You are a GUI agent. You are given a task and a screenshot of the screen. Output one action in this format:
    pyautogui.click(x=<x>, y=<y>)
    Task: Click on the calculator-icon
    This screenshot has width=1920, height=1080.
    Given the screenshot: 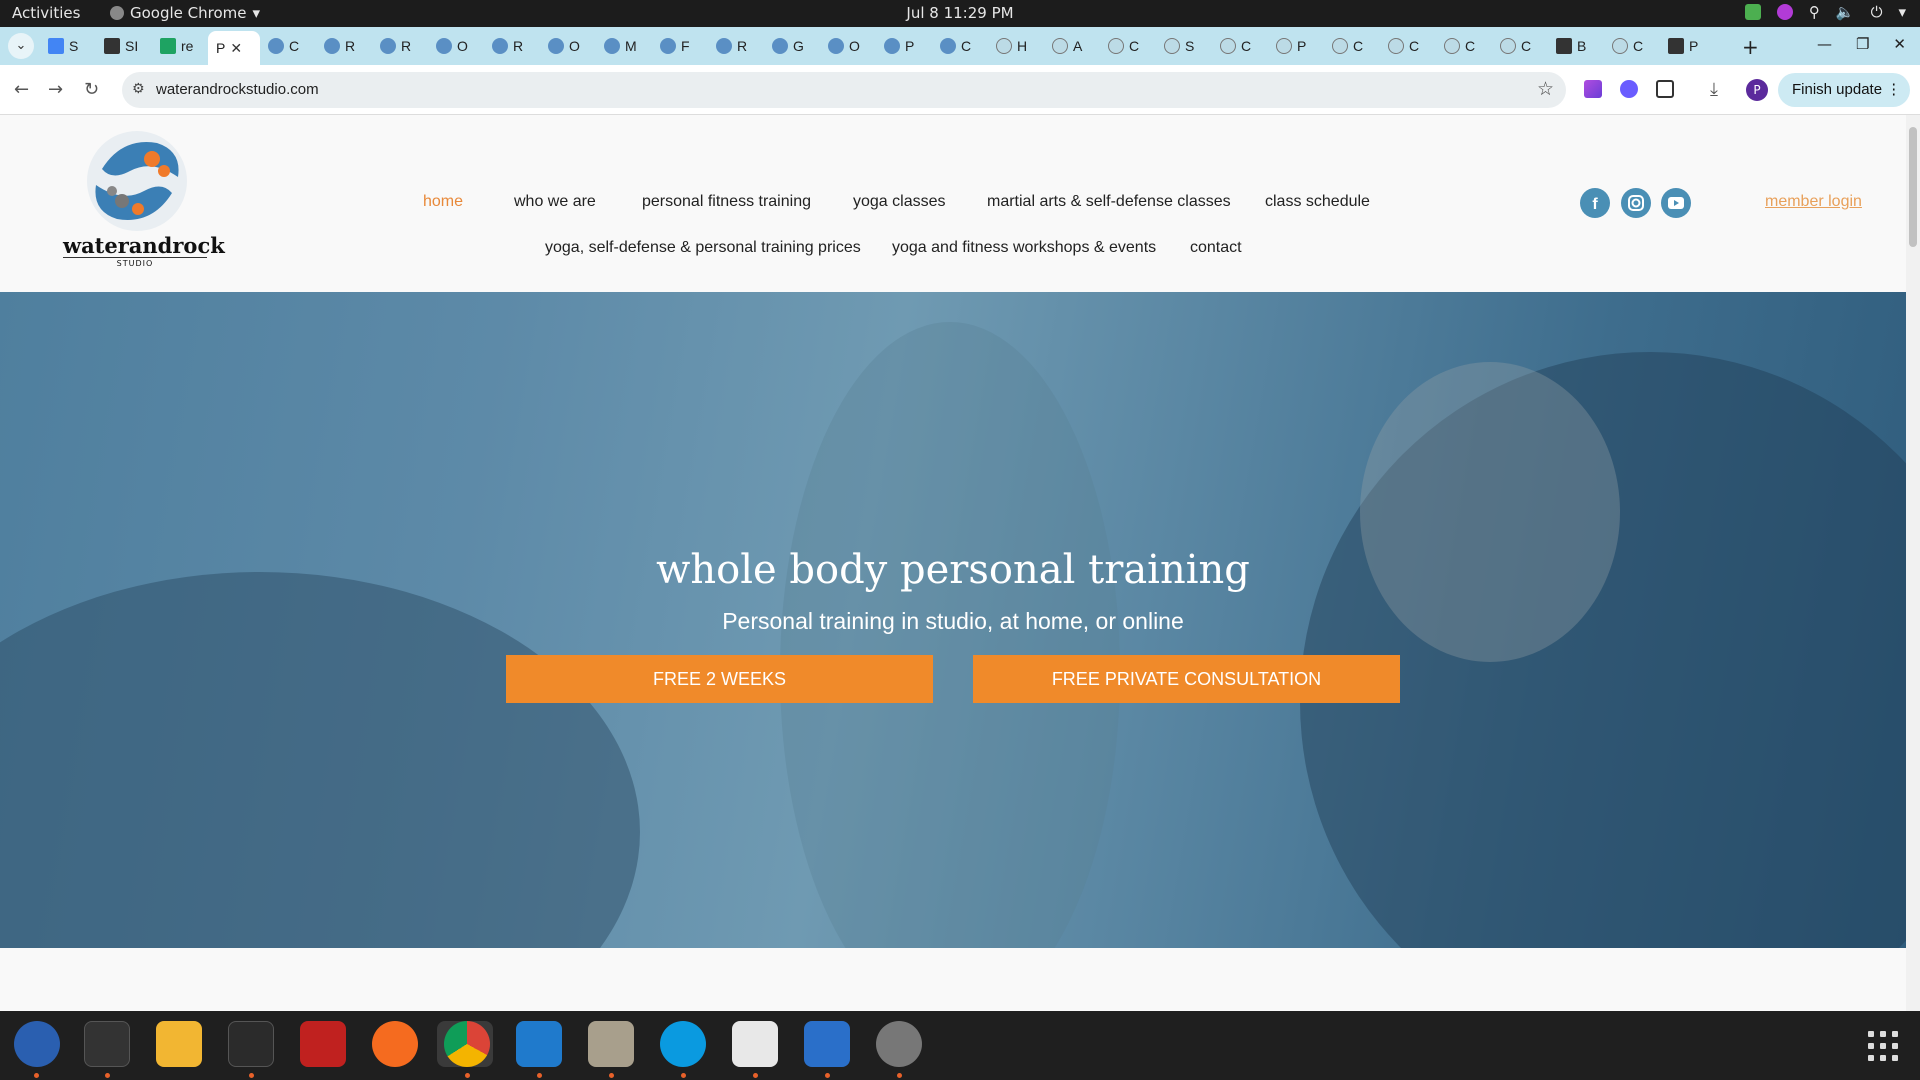 What is the action you would take?
    pyautogui.click(x=179, y=1044)
    